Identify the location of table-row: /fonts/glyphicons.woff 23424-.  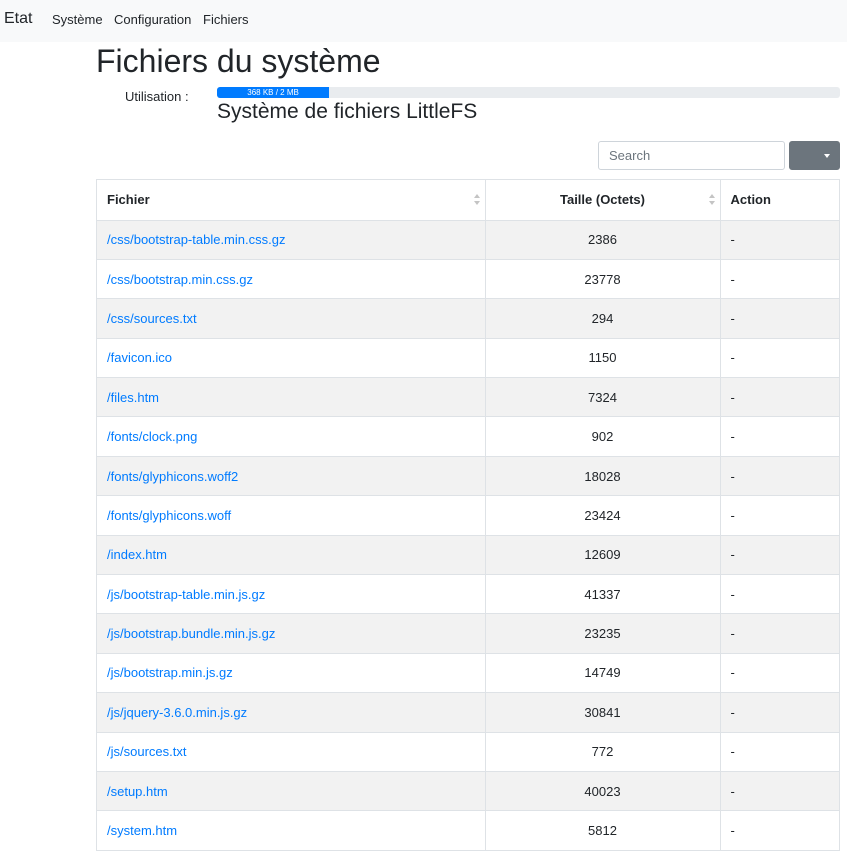
(468, 515).